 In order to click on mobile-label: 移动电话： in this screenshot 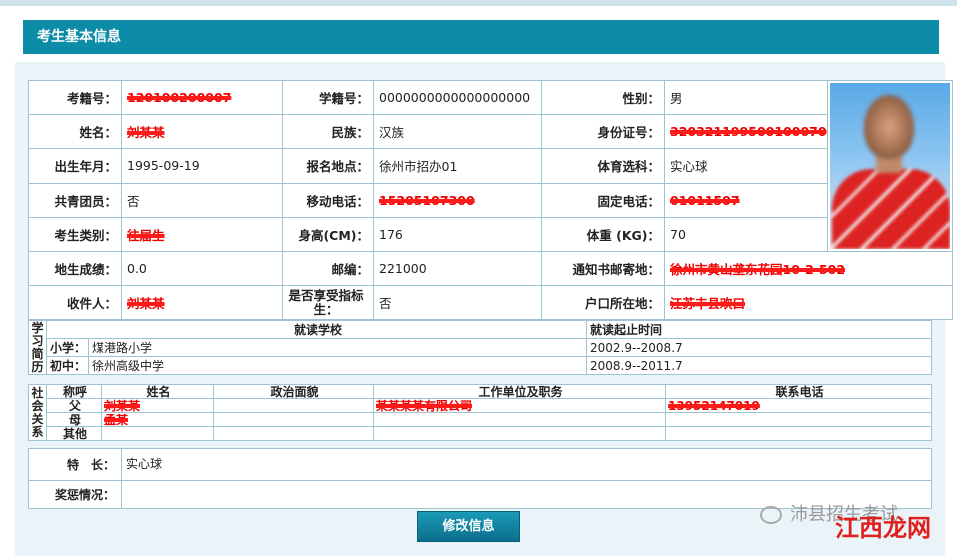, I will do `click(328, 200)`.